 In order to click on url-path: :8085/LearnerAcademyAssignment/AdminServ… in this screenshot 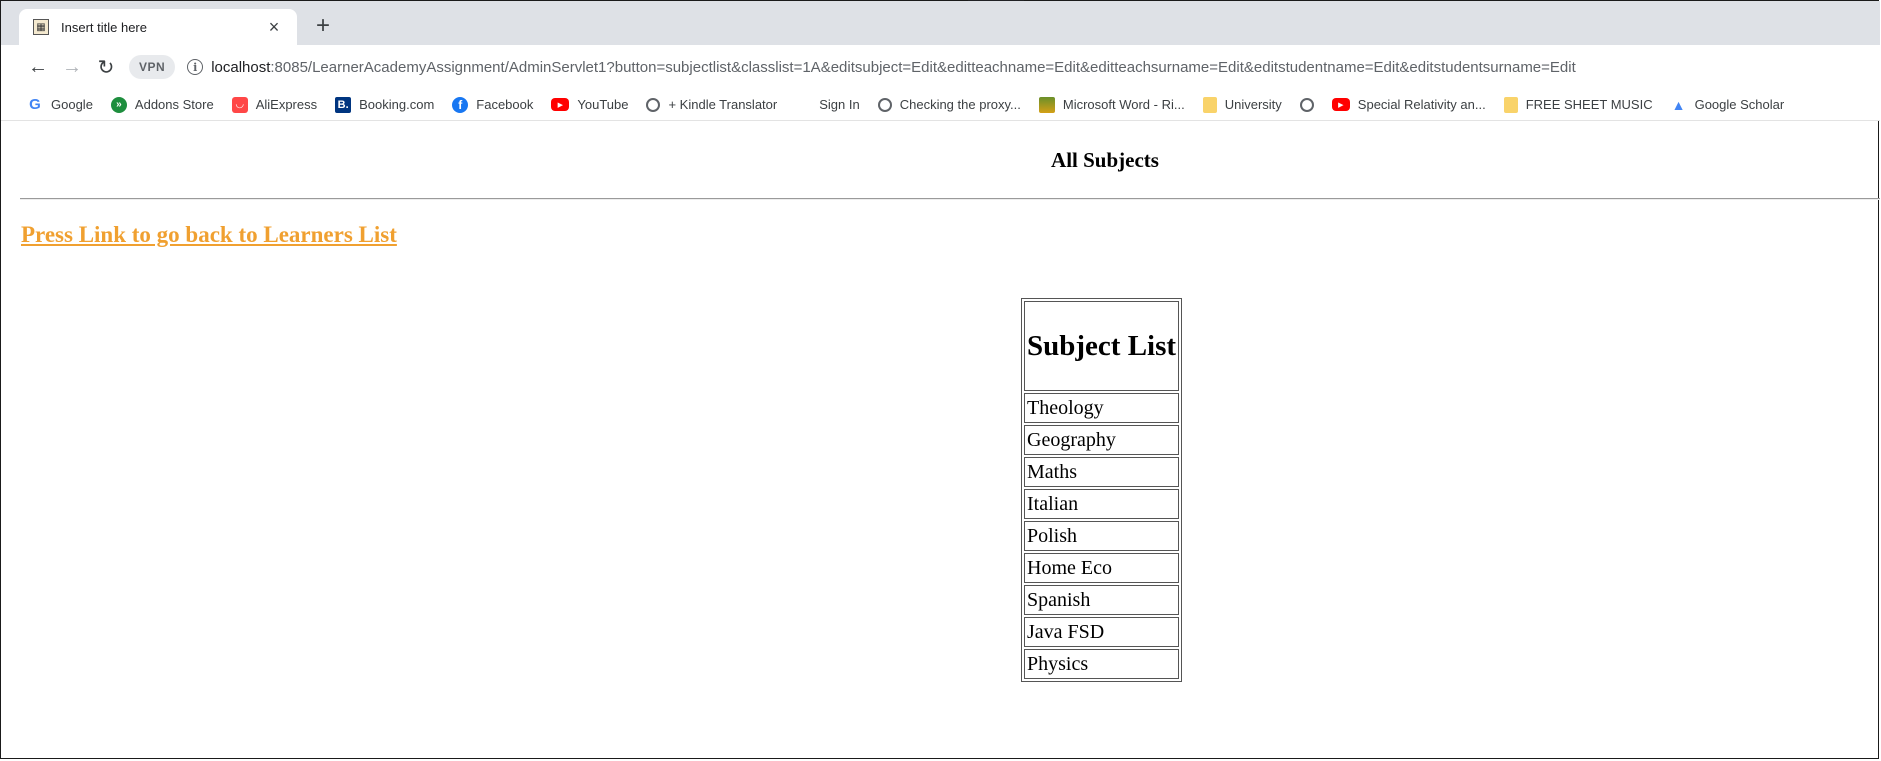, I will do `click(923, 67)`.